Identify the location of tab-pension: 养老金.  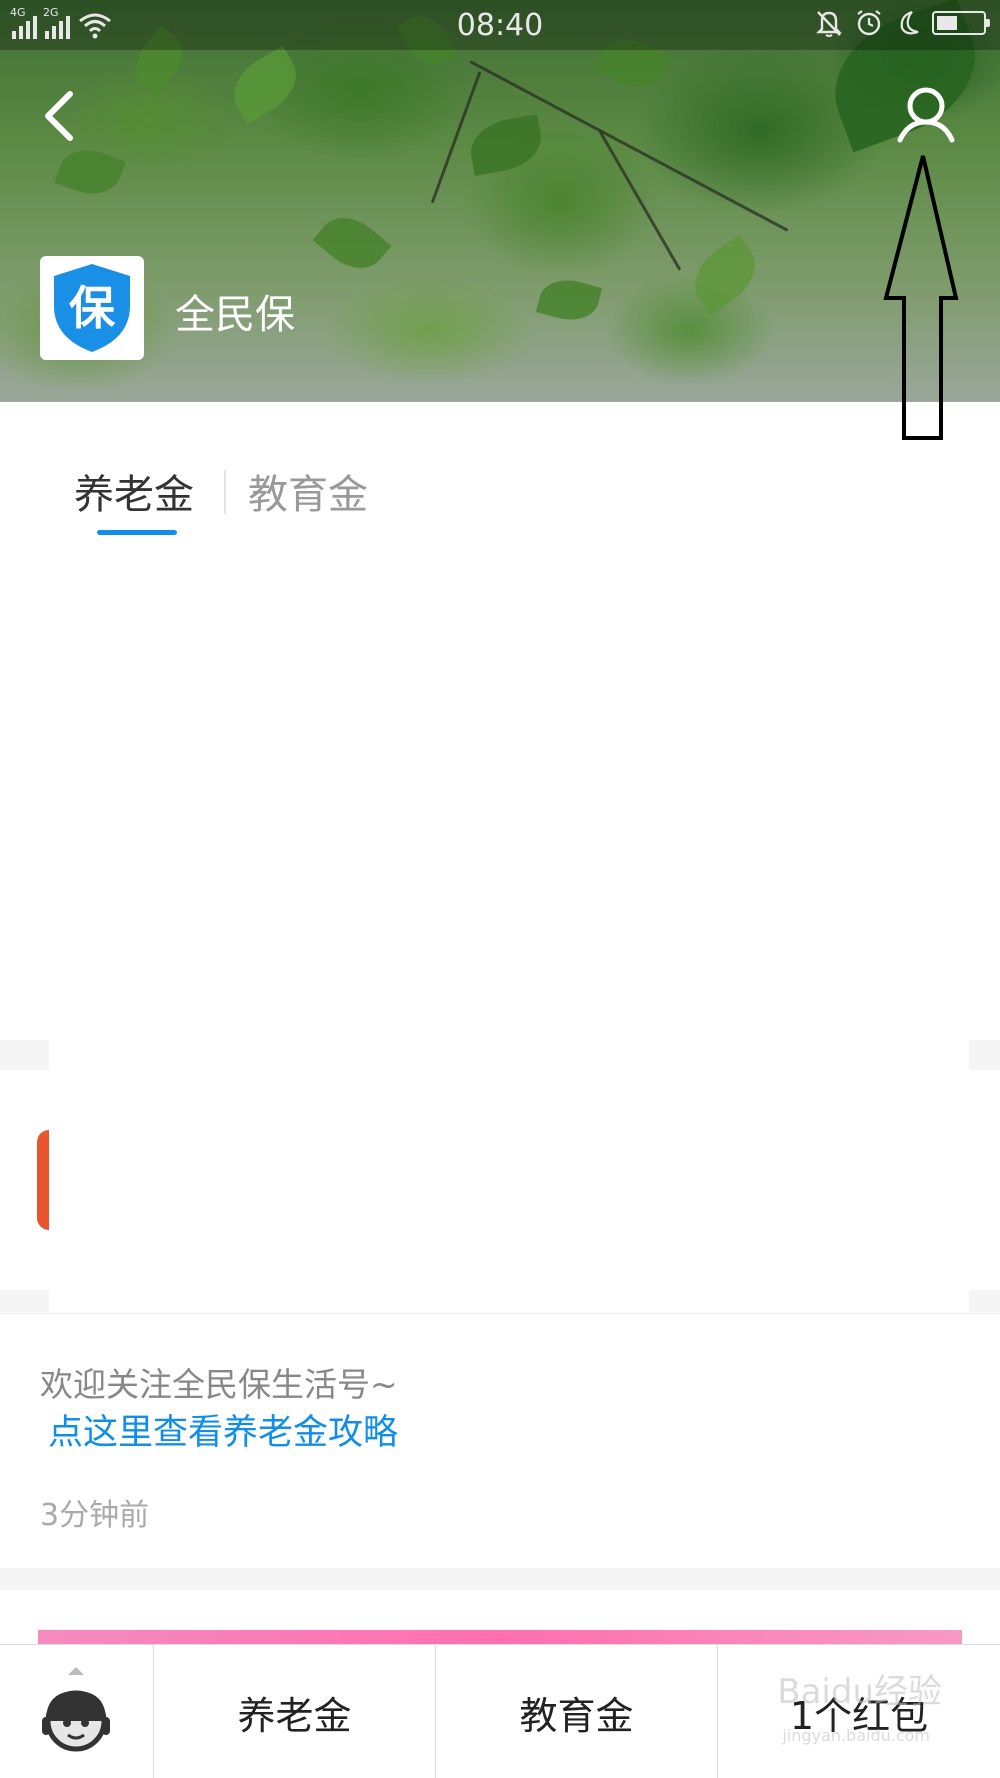
(134, 491).